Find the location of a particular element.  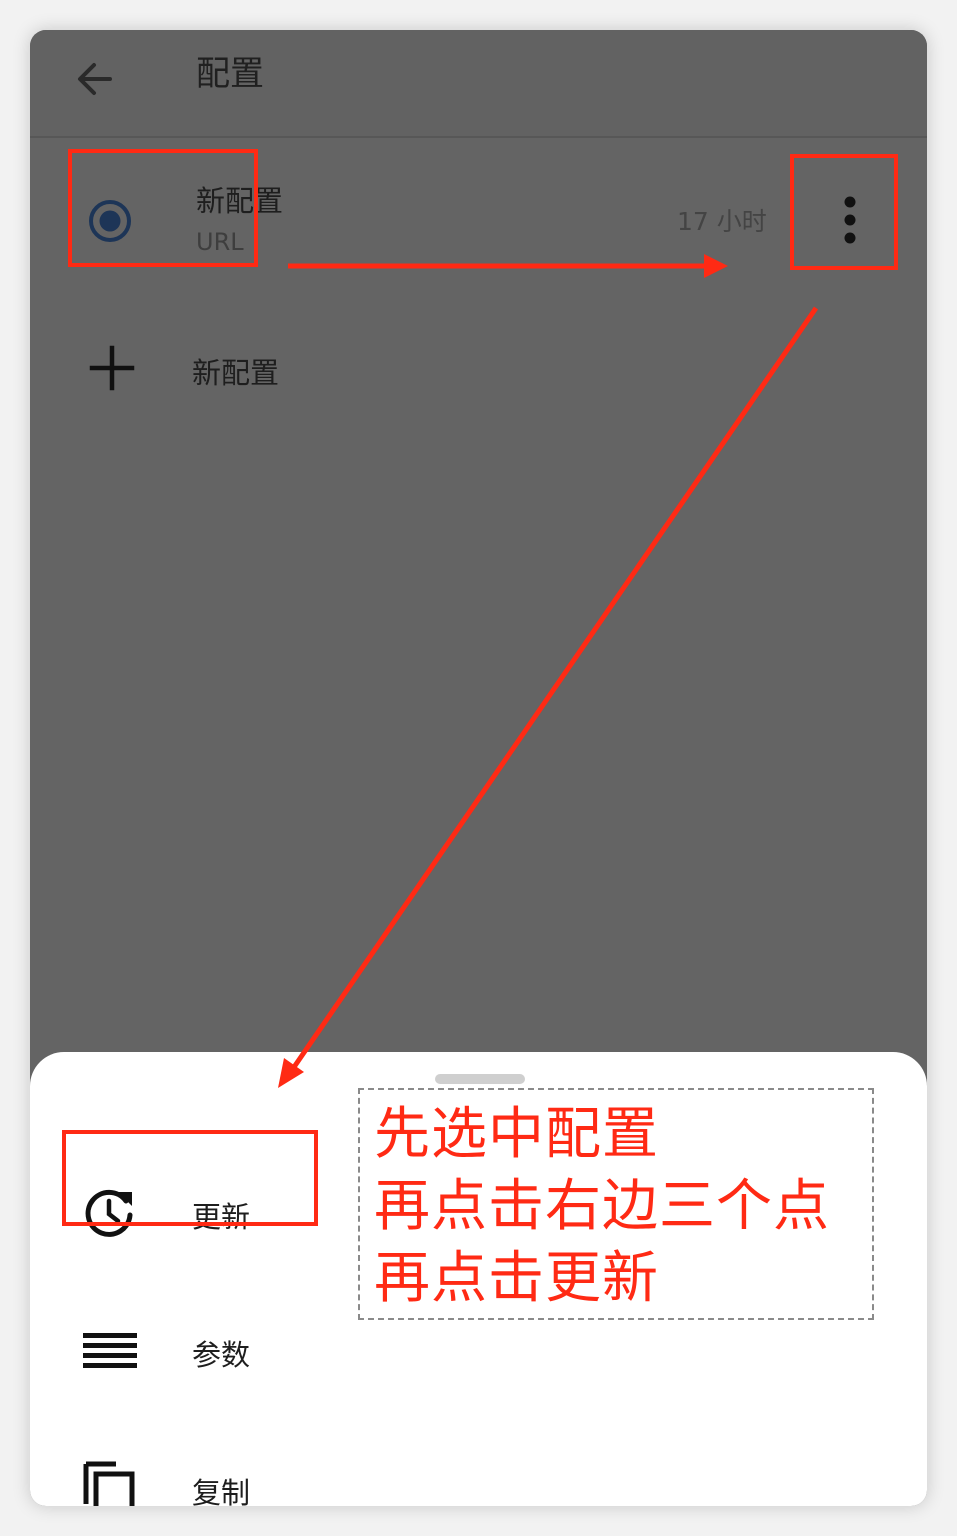

profile-updated-time: 17 小时 is located at coordinates (722, 221).